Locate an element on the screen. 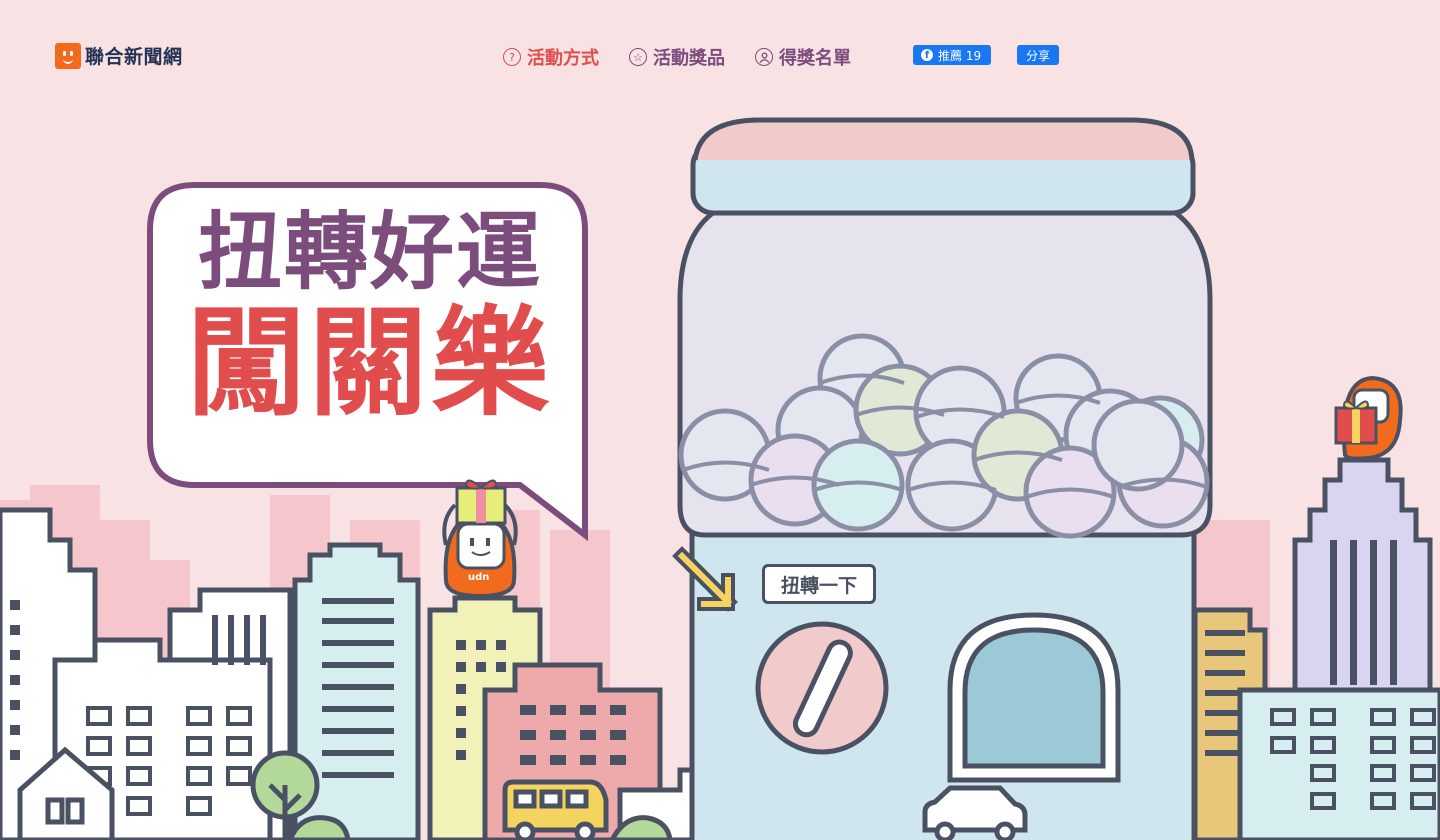  facebook-icon: f is located at coordinates (927, 55).